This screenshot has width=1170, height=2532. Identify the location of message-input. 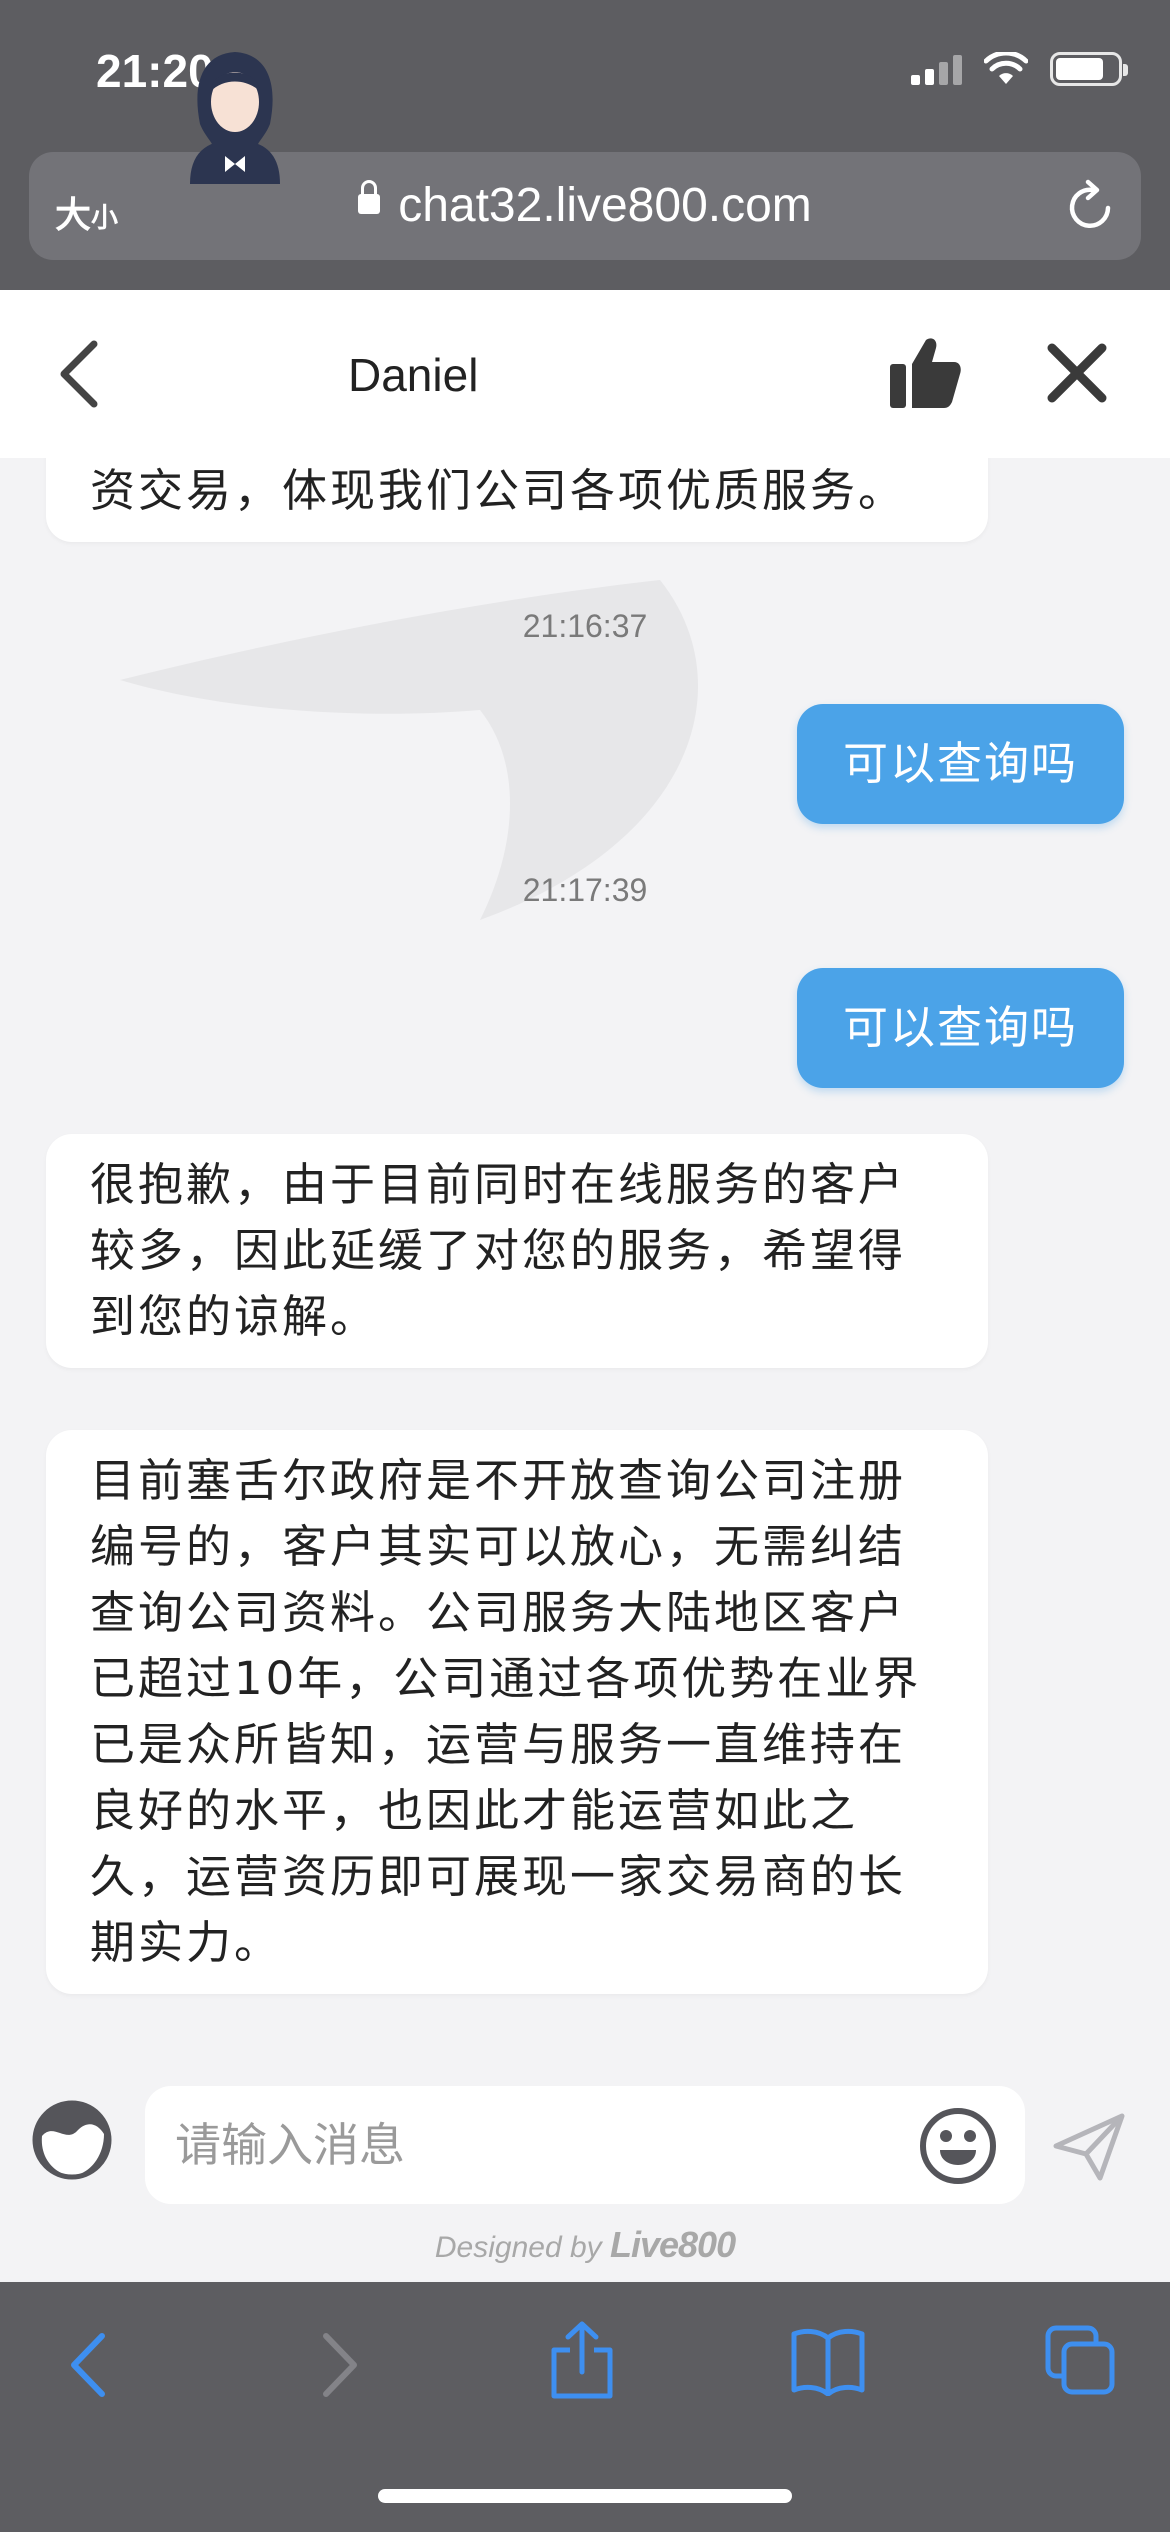
(585, 2145).